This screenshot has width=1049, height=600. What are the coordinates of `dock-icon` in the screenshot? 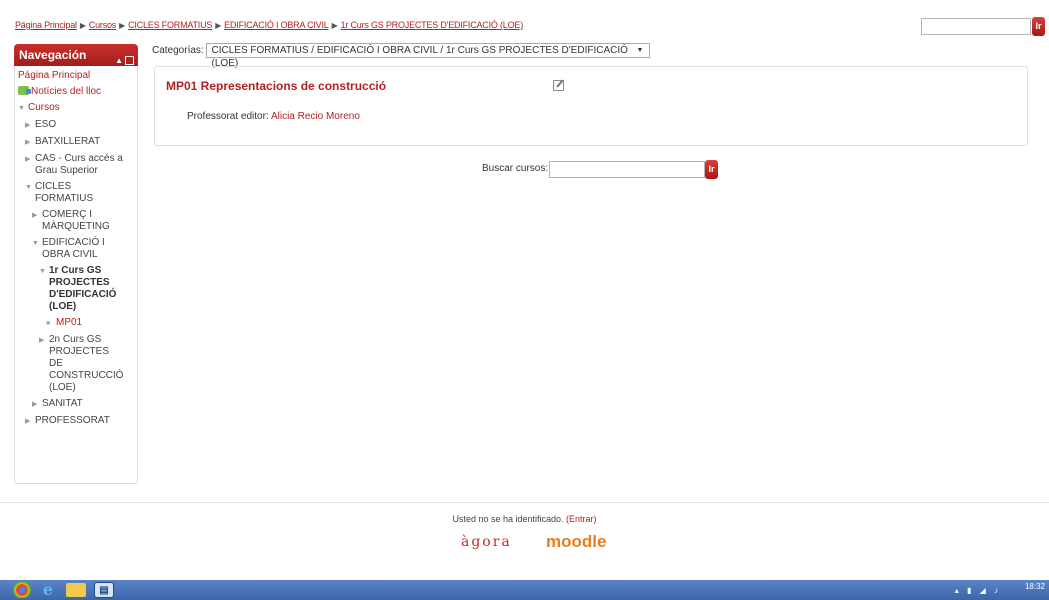 It's located at (129, 61).